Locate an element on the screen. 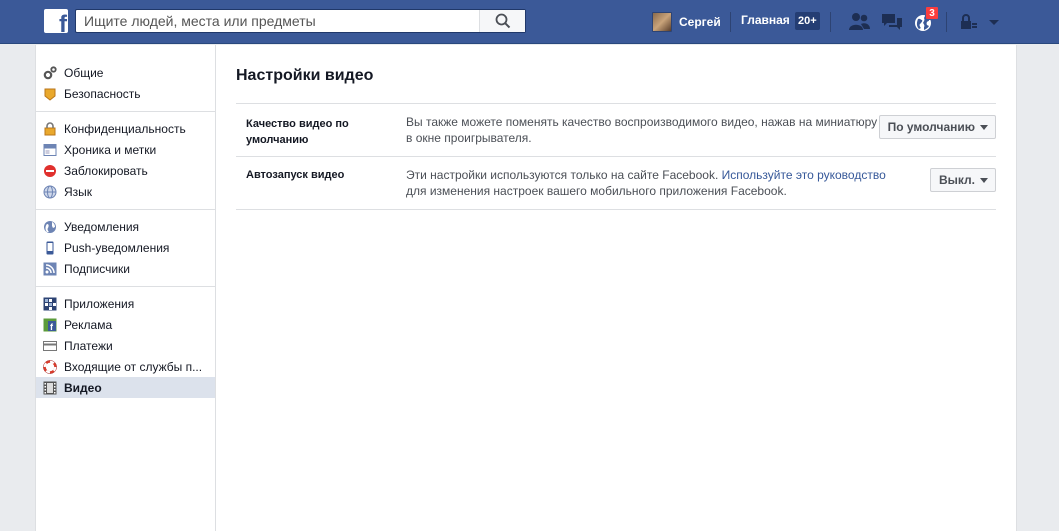 The image size is (1059, 531). user-name: Сергей is located at coordinates (700, 22).